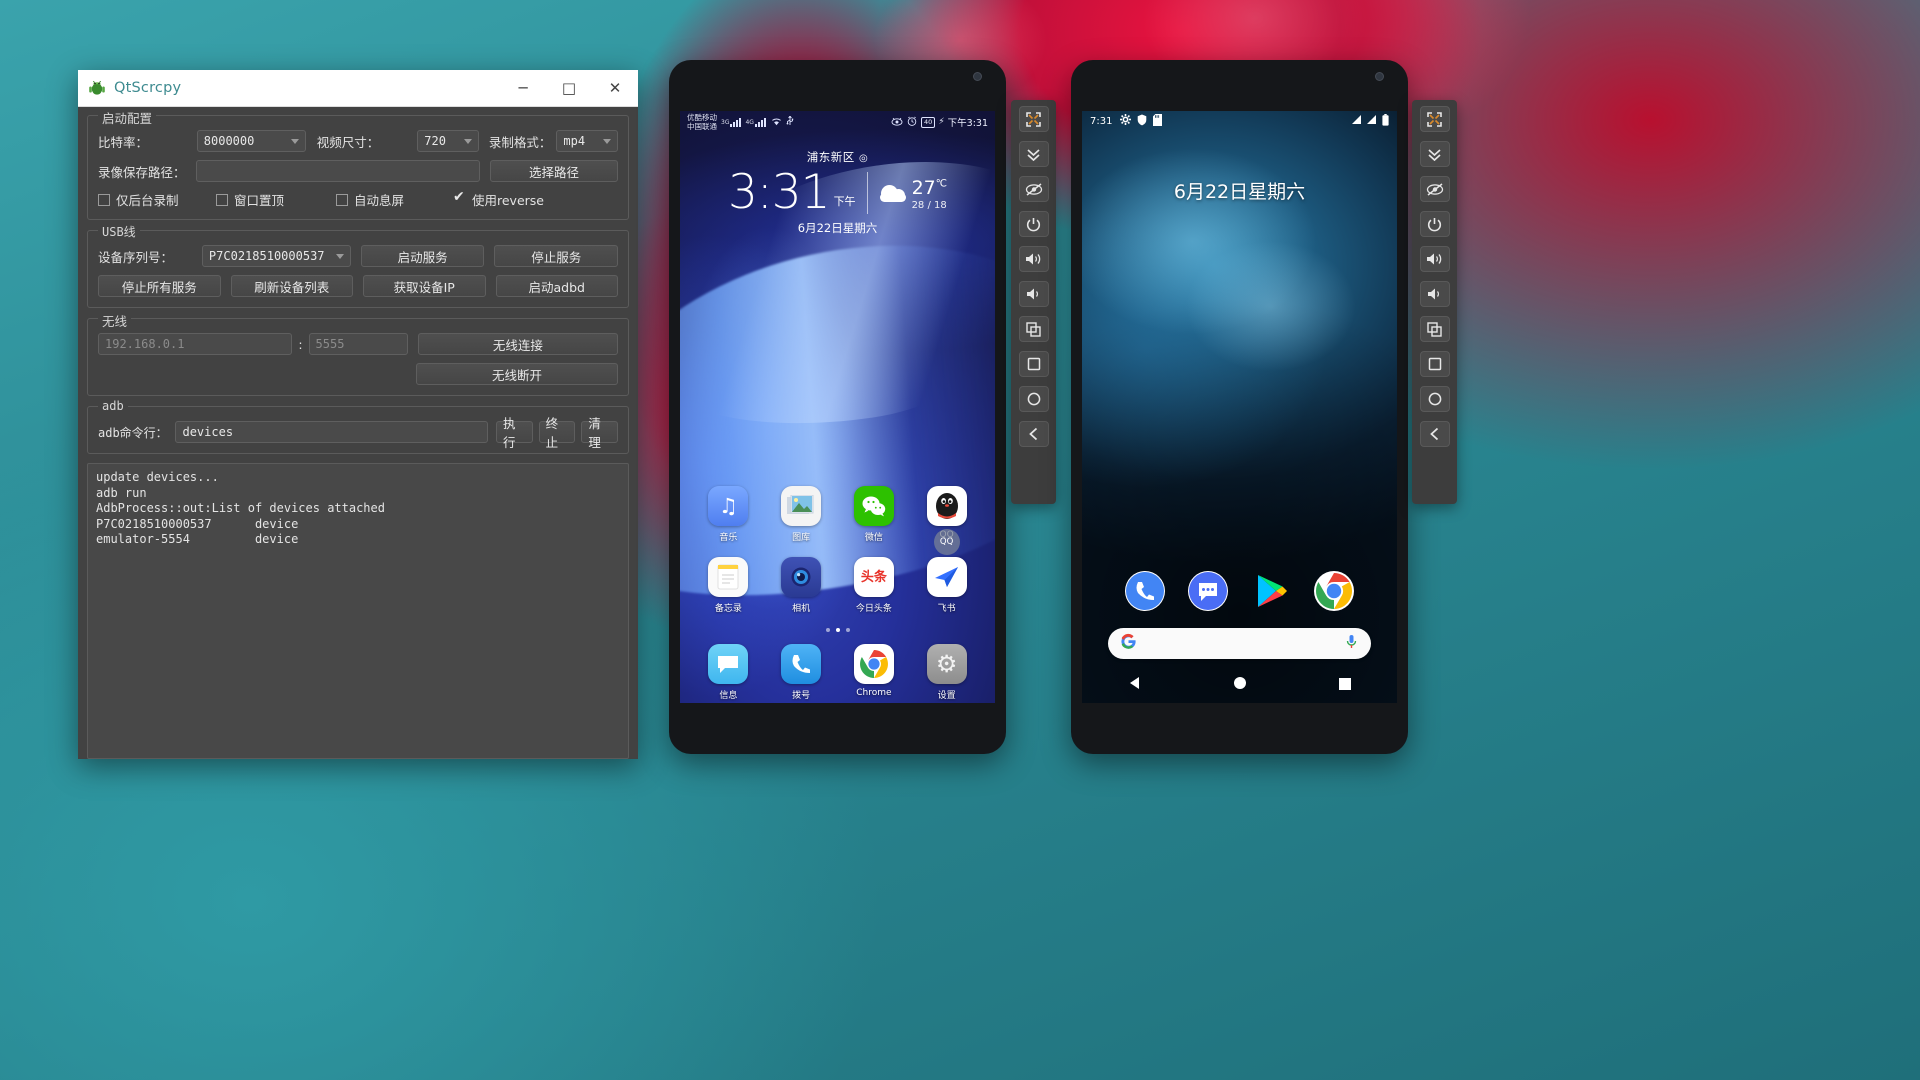  What do you see at coordinates (801, 585) in the screenshot?
I see `app-camera: 相机` at bounding box center [801, 585].